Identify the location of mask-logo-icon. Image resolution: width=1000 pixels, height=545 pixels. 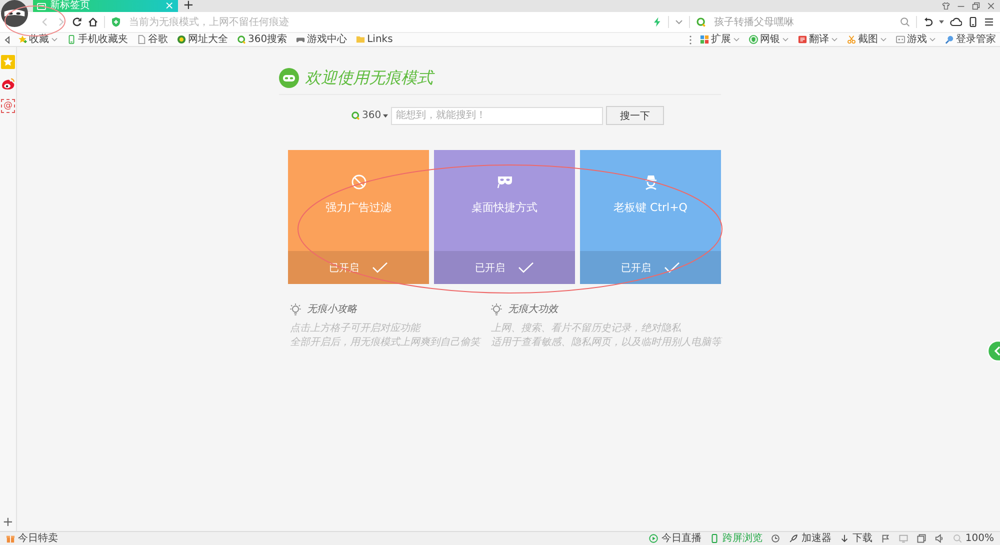
(289, 78).